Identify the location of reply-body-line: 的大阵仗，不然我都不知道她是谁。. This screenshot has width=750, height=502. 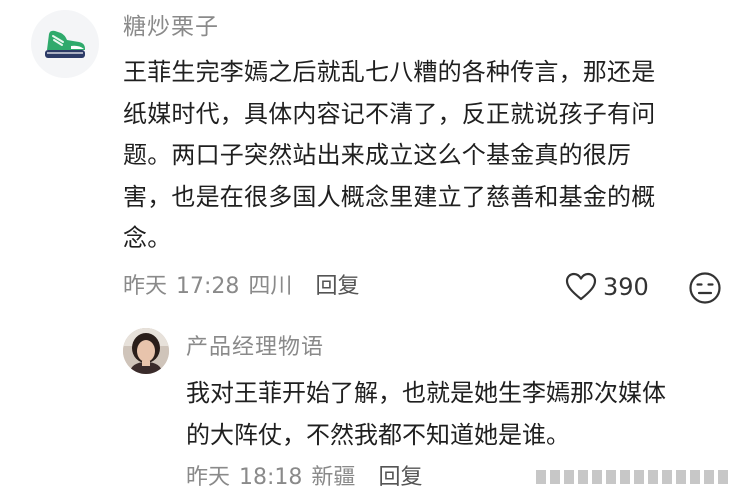
(378, 435).